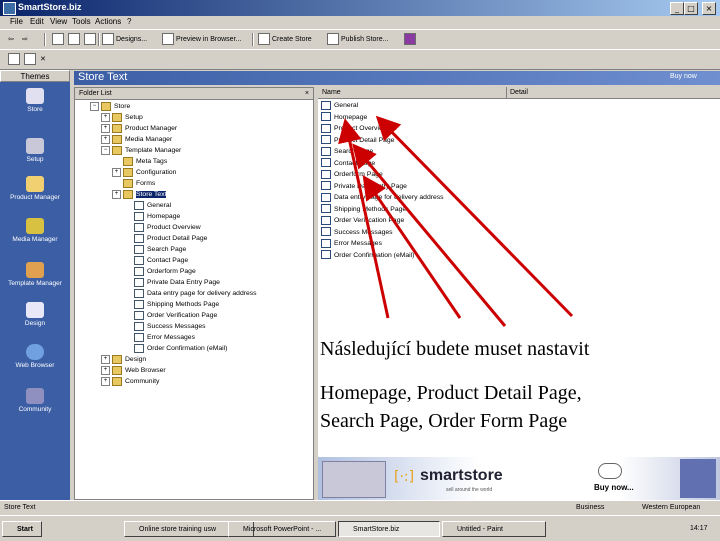  What do you see at coordinates (363, 209) in the screenshot?
I see `item-list-row: Shipping Methods Page` at bounding box center [363, 209].